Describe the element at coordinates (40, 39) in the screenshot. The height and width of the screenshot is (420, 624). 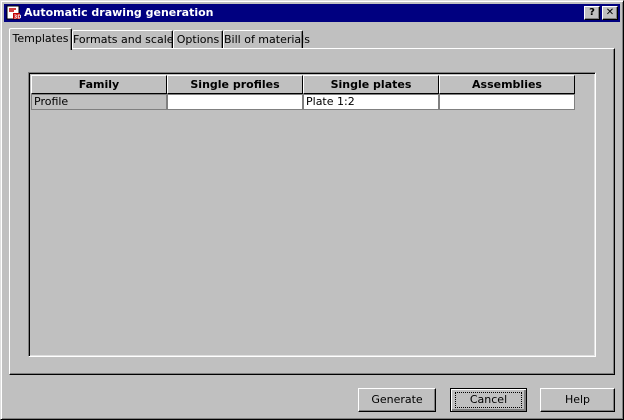
I see `tab-templates: Templates` at that location.